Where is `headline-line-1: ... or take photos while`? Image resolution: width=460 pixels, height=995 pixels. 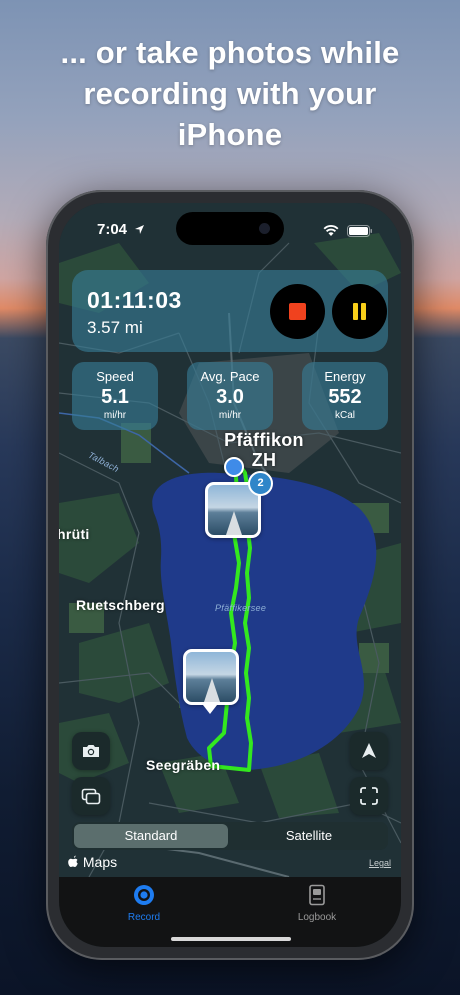 headline-line-1: ... or take photos while is located at coordinates (230, 52).